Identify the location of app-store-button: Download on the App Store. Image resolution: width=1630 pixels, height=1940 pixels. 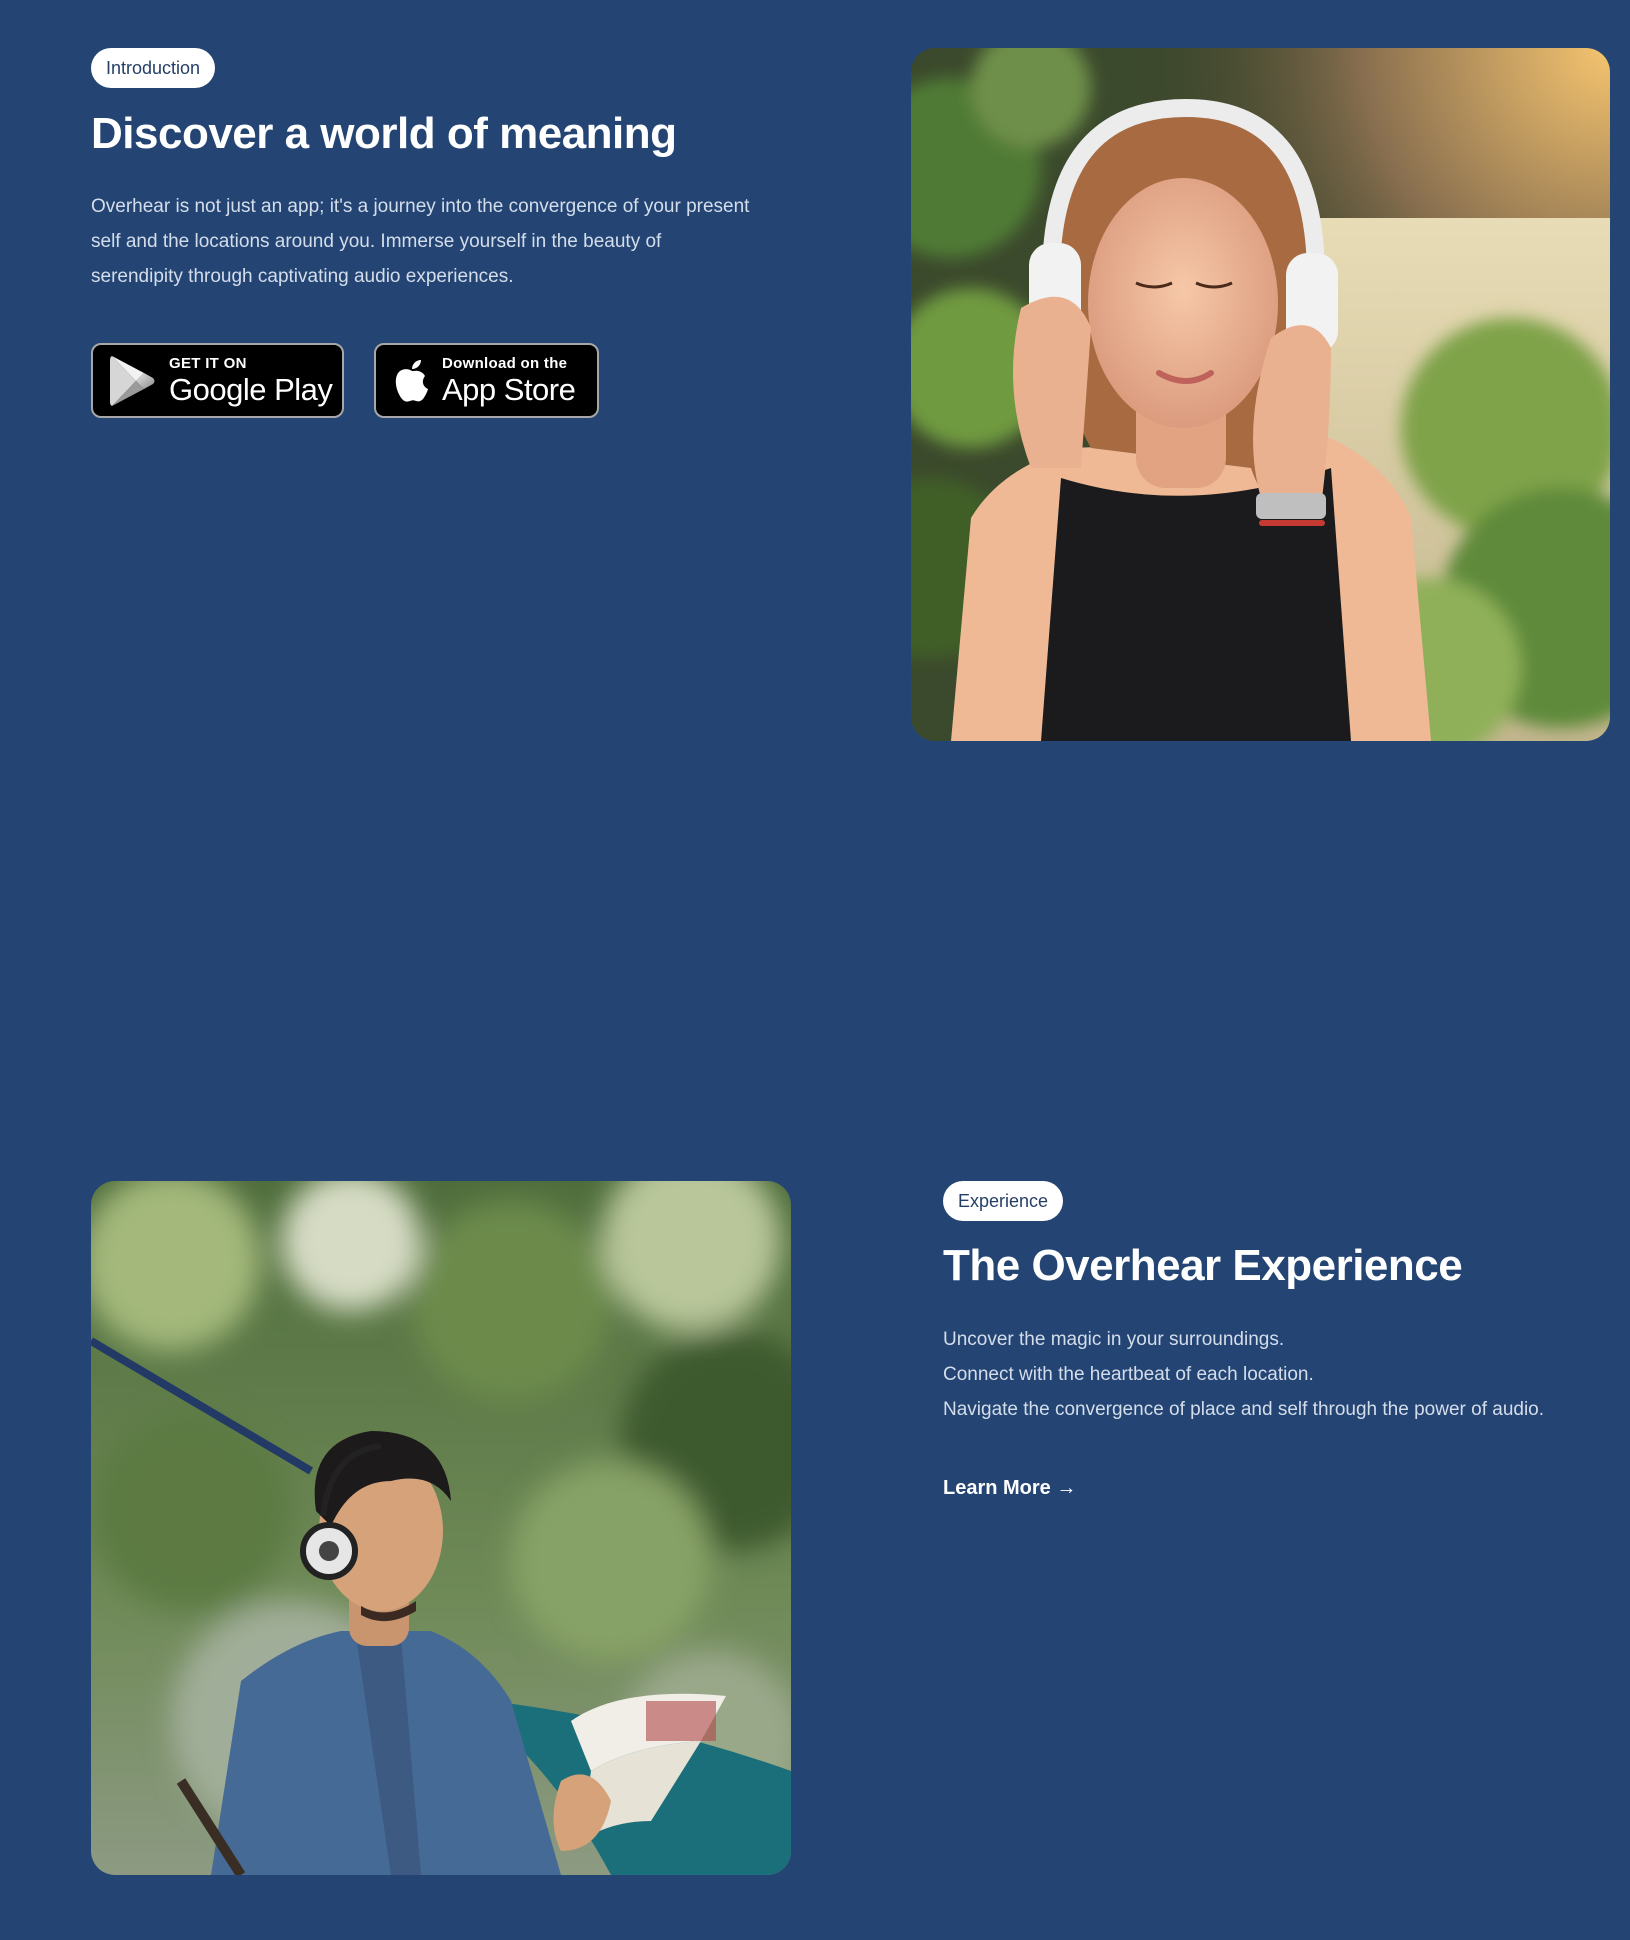
(486, 380).